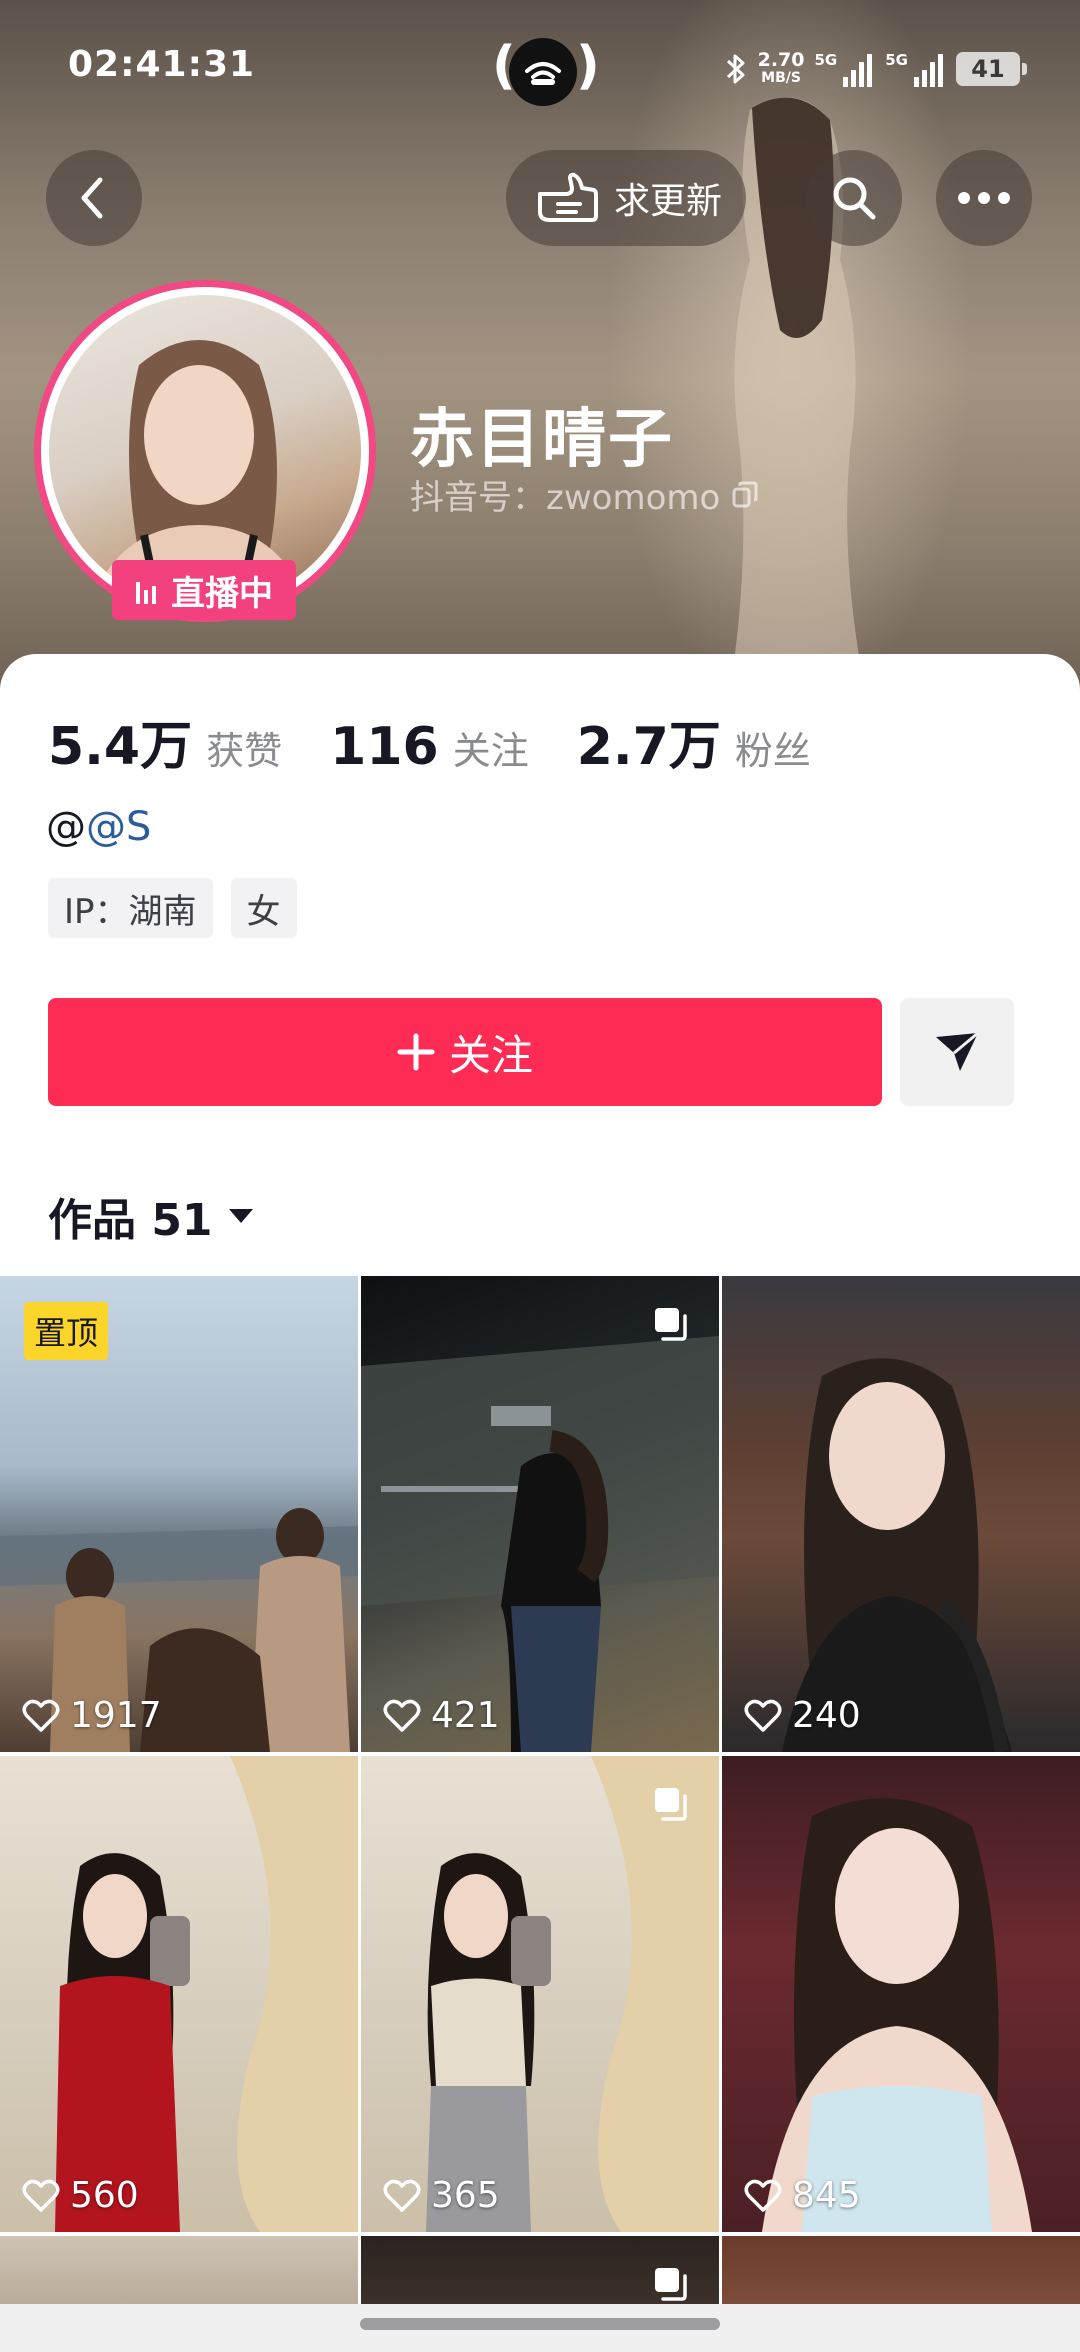 The height and width of the screenshot is (2352, 1080). I want to click on send-arrow-icon, so click(957, 1051).